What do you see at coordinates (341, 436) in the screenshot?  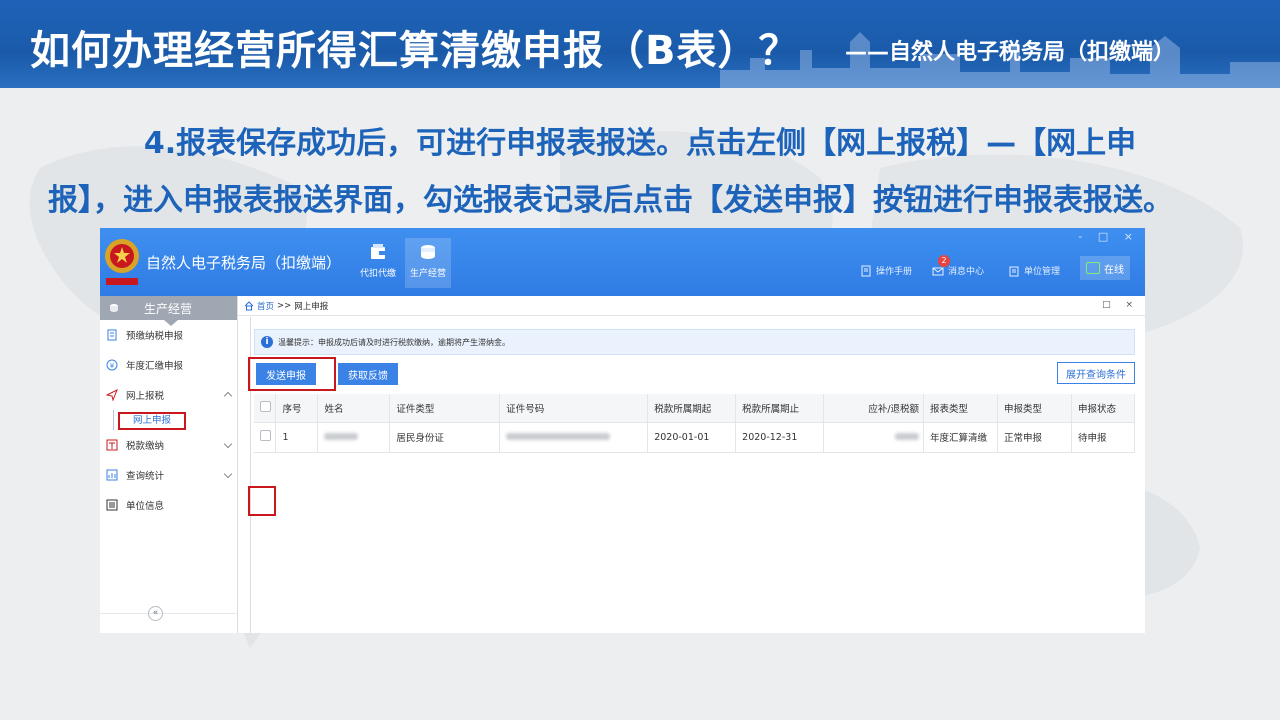 I see `redacted-name` at bounding box center [341, 436].